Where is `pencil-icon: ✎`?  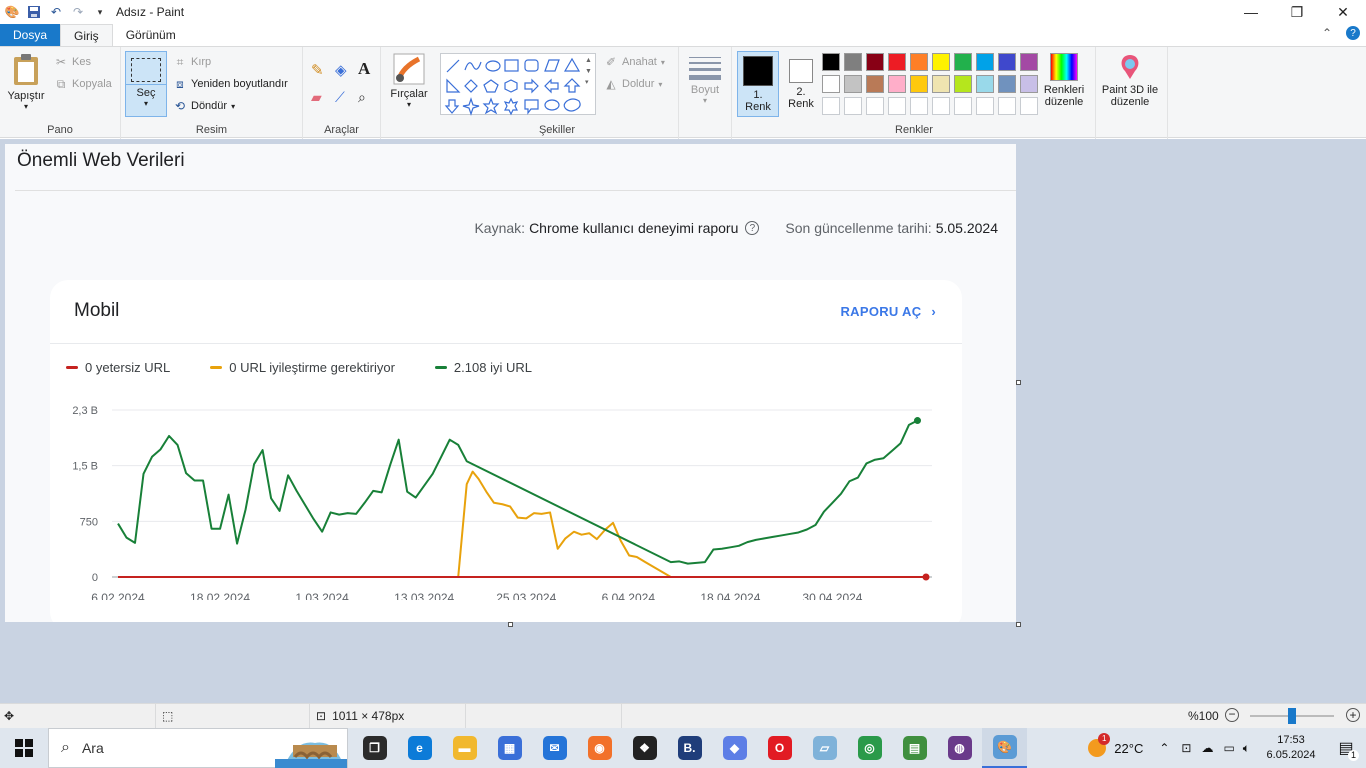 pencil-icon: ✎ is located at coordinates (317, 70).